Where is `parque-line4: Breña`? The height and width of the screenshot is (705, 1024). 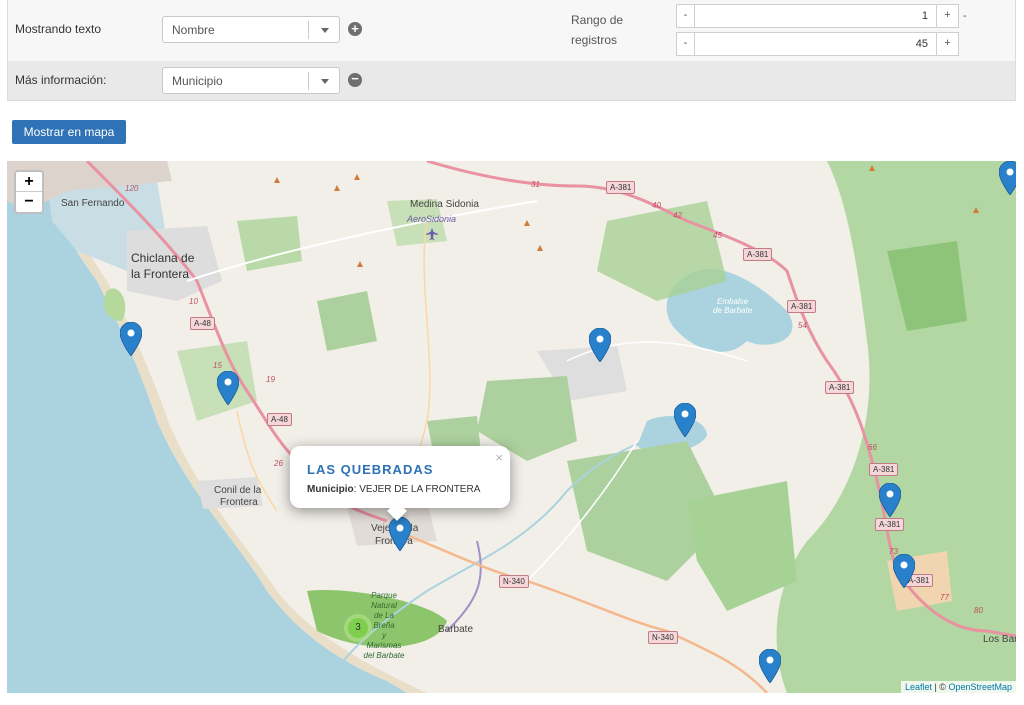 parque-line4: Breña is located at coordinates (384, 625).